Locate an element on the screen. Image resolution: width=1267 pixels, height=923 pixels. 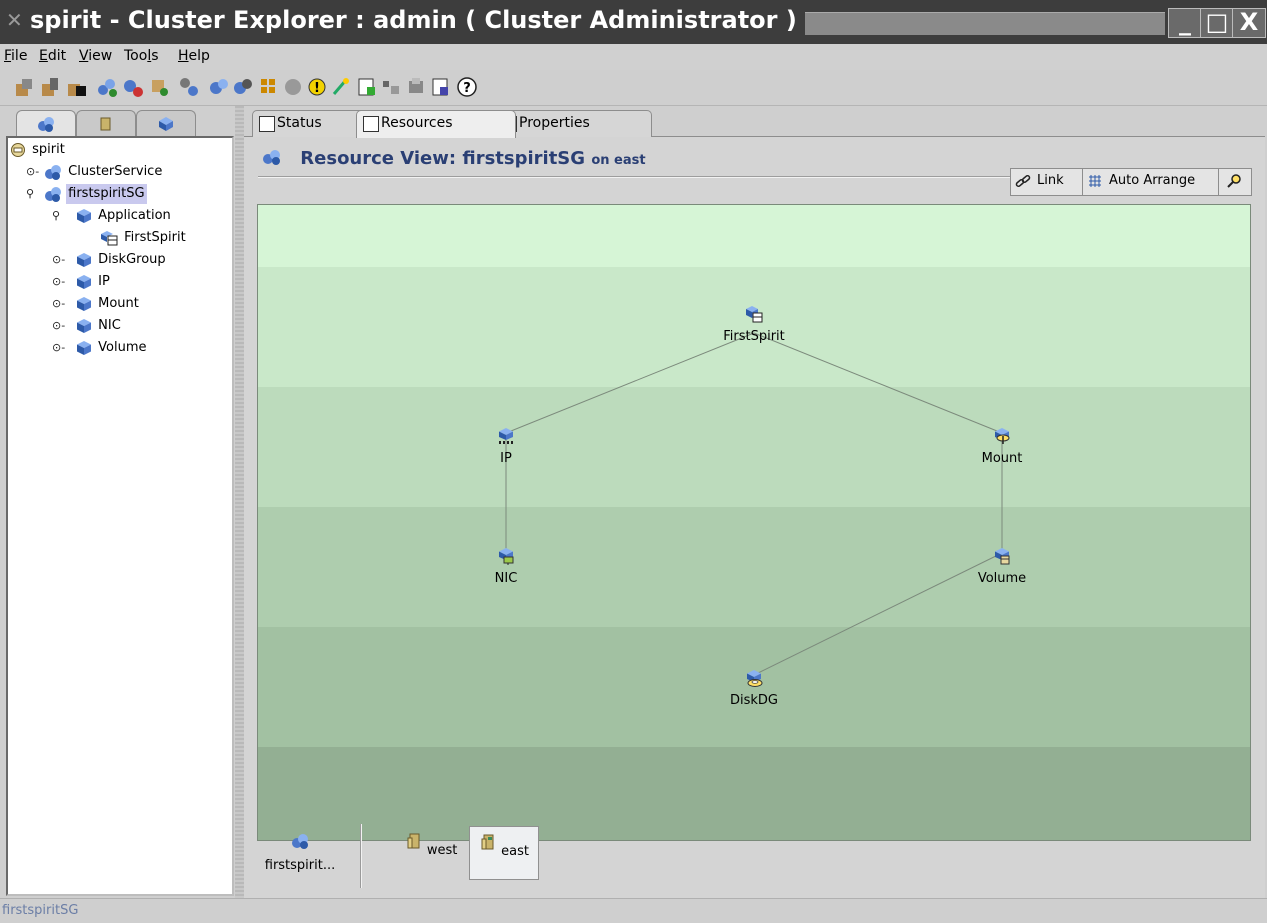
tree-root-spirit: spirit is located at coordinates (38, 150).